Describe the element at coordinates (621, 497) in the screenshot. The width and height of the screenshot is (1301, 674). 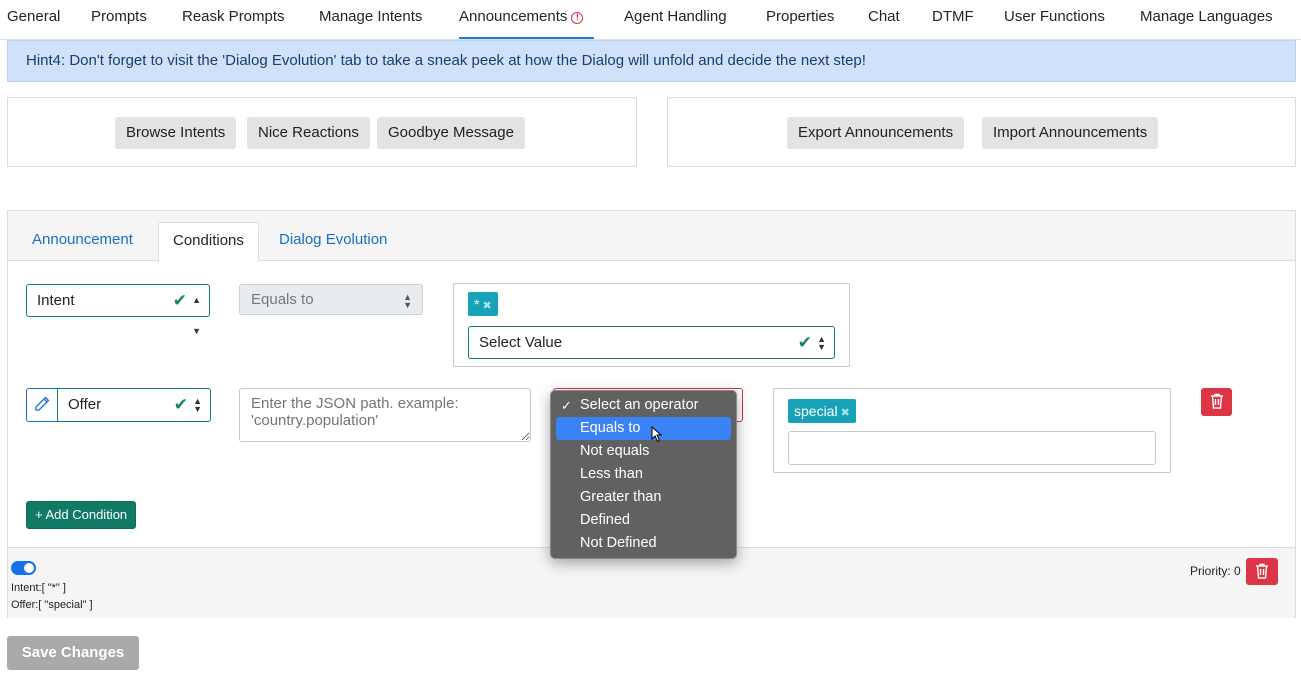
I see `option-label: Greater than` at that location.